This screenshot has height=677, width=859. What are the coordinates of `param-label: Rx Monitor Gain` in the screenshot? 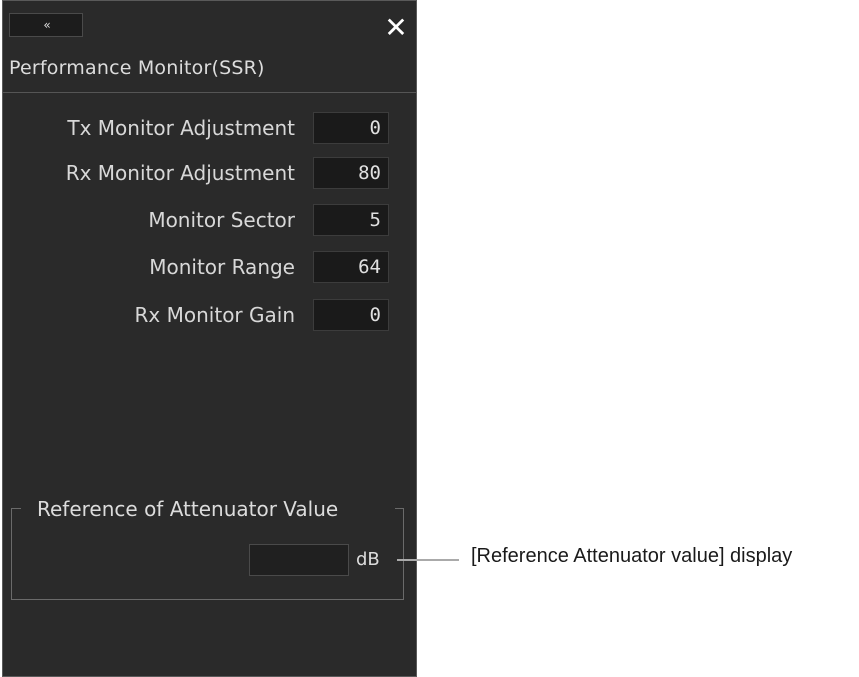 It's located at (214, 315).